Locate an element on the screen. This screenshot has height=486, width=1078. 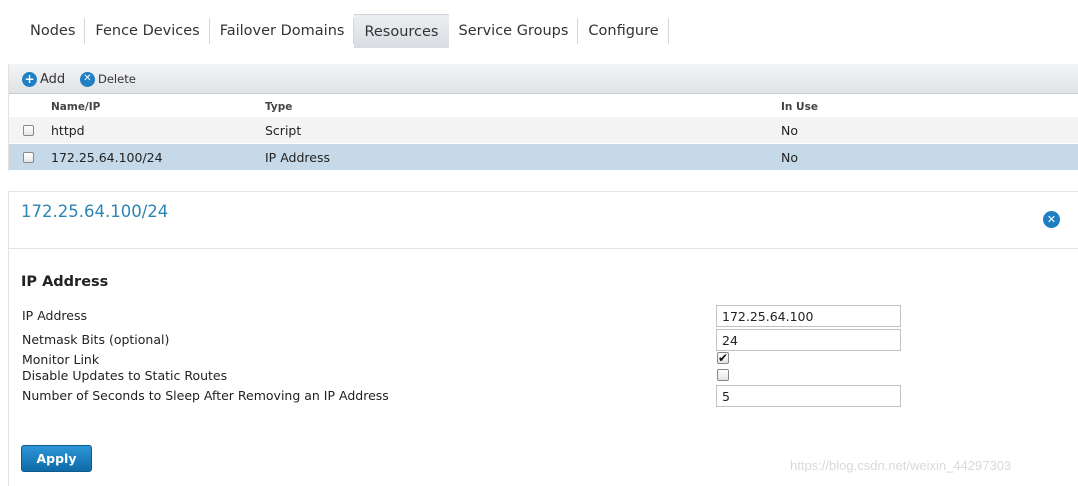
disable-updates-label: Disable Updates to Static Routes is located at coordinates (125, 375).